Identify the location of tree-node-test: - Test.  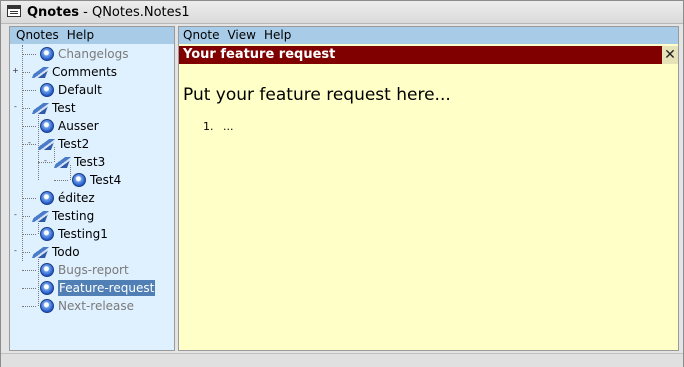
(92, 108).